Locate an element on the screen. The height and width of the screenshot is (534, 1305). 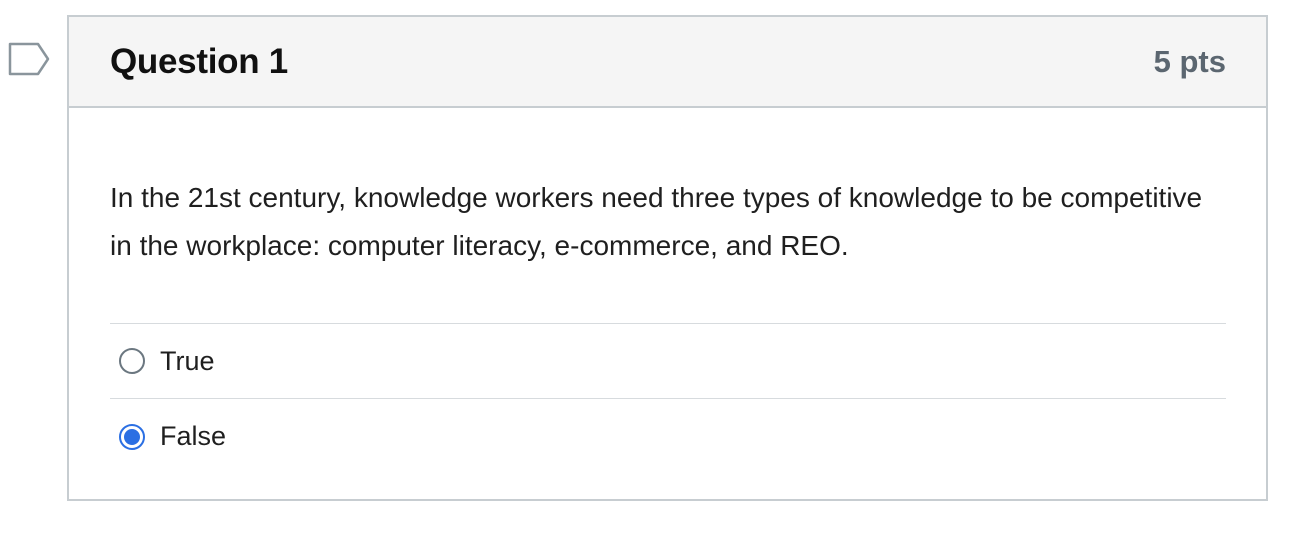
question-title: Question 1 is located at coordinates (199, 61).